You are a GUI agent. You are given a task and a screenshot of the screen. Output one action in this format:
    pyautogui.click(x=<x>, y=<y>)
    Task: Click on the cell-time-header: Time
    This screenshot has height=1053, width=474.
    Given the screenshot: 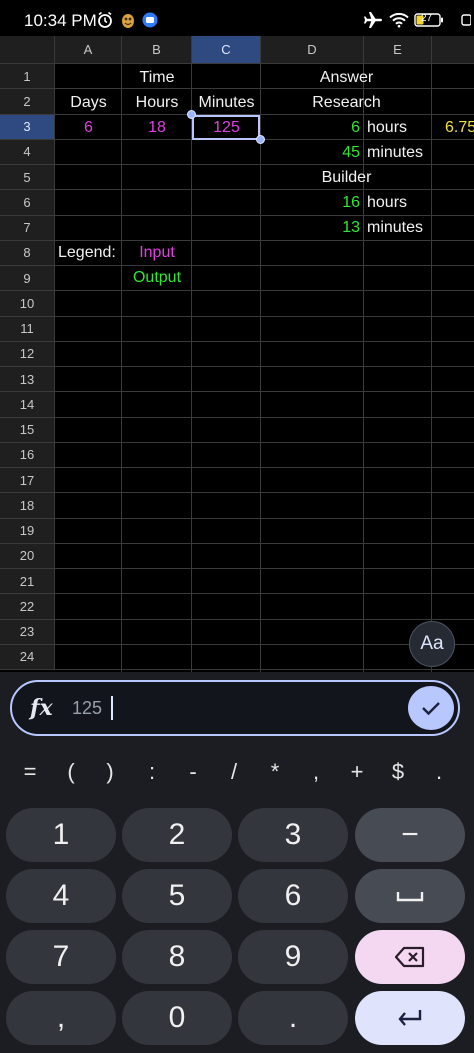 What is the action you would take?
    pyautogui.click(x=157, y=77)
    